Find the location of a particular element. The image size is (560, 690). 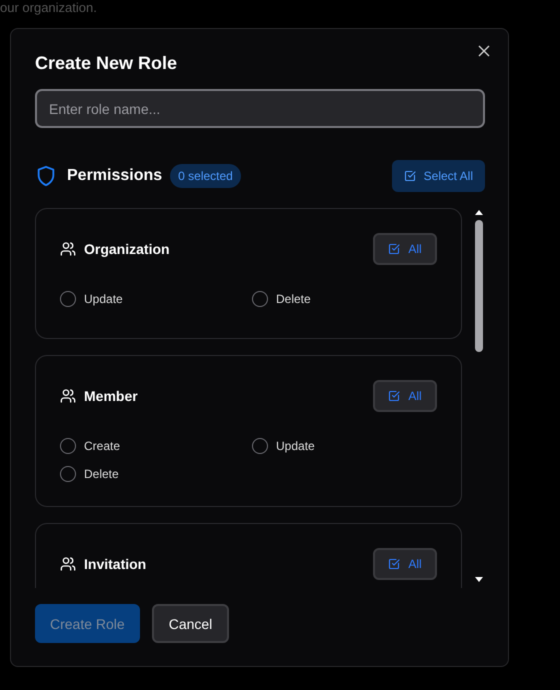

cancel-button: Cancel is located at coordinates (191, 623).